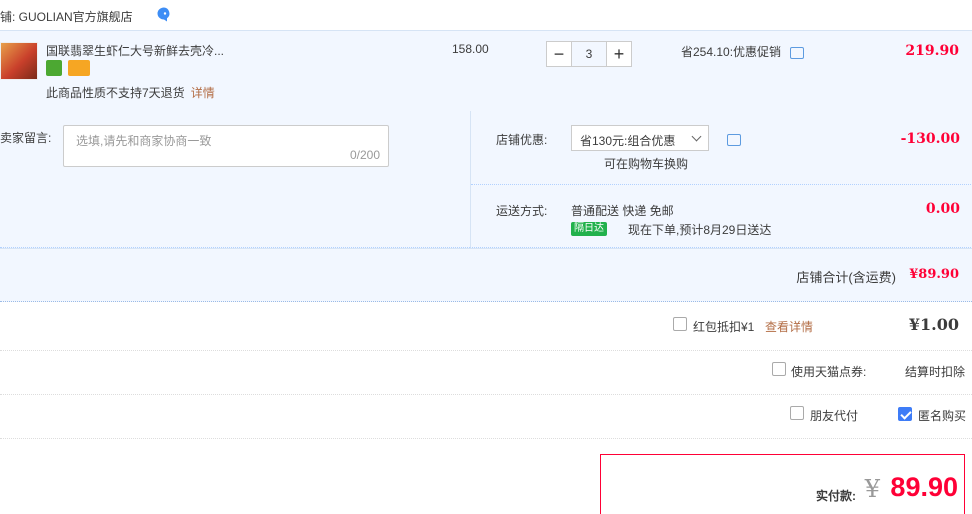 This screenshot has height=514, width=972. Describe the element at coordinates (164, 14) in the screenshot. I see `chat-bubble-icon` at that location.